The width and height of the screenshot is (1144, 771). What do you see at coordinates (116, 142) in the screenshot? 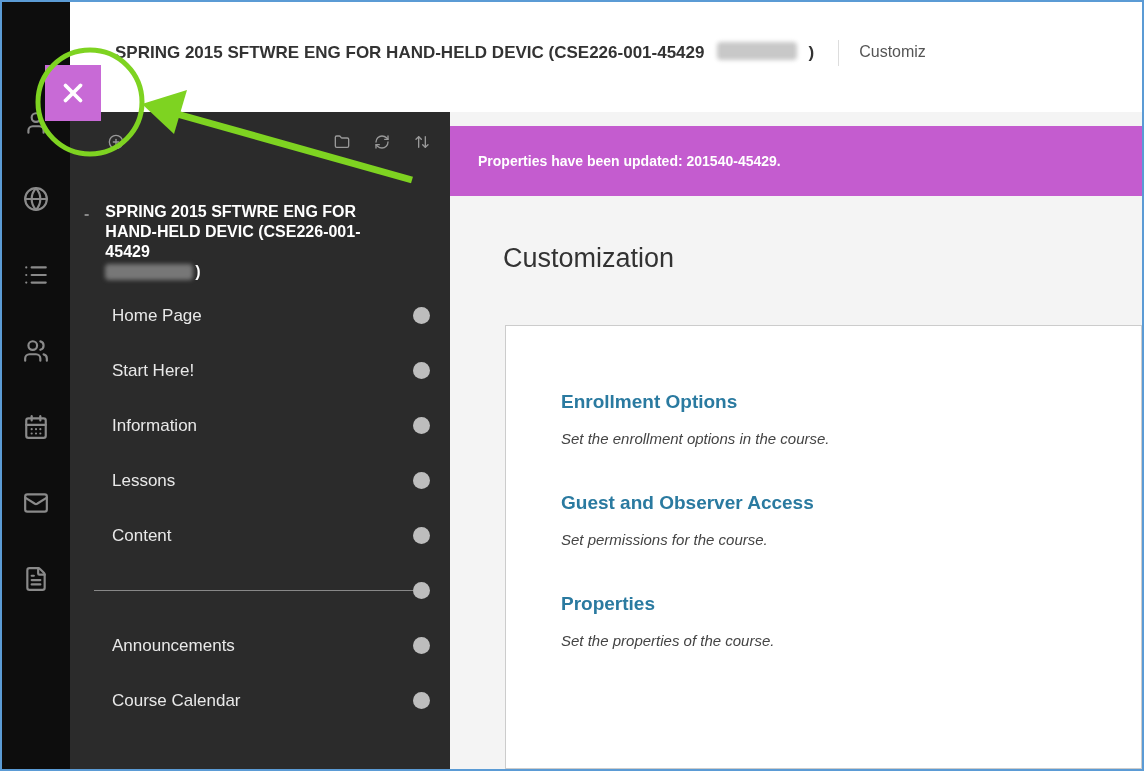
I see `add-icon` at bounding box center [116, 142].